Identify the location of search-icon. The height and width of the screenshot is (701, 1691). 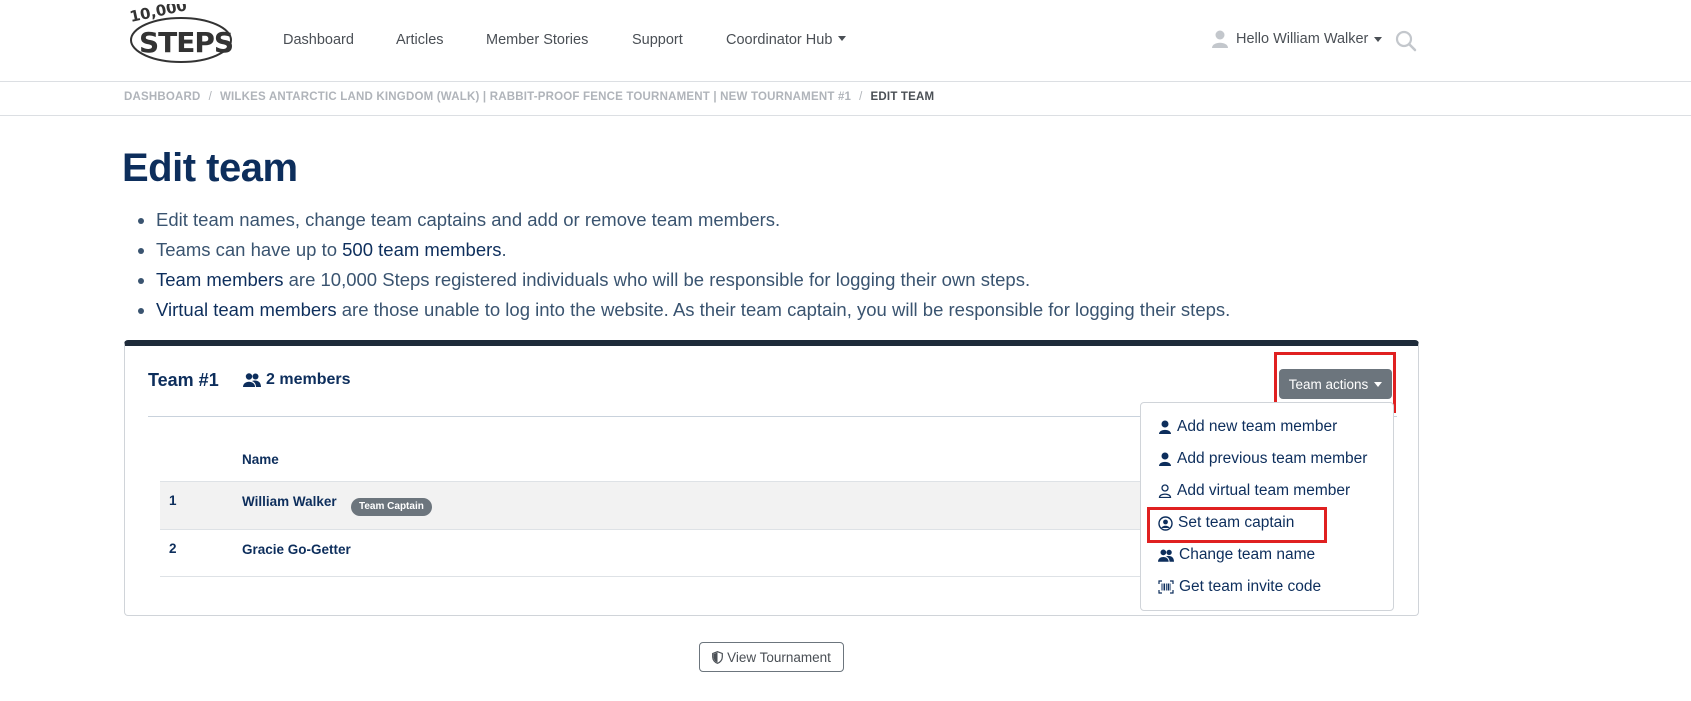
(1406, 41).